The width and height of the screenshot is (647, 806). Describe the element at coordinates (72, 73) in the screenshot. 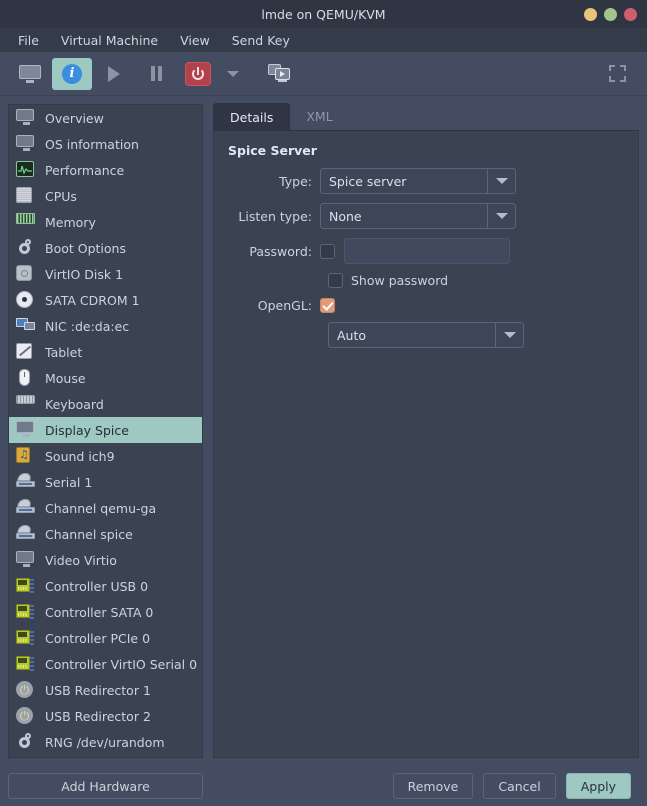

I see `show-details-button: i` at that location.